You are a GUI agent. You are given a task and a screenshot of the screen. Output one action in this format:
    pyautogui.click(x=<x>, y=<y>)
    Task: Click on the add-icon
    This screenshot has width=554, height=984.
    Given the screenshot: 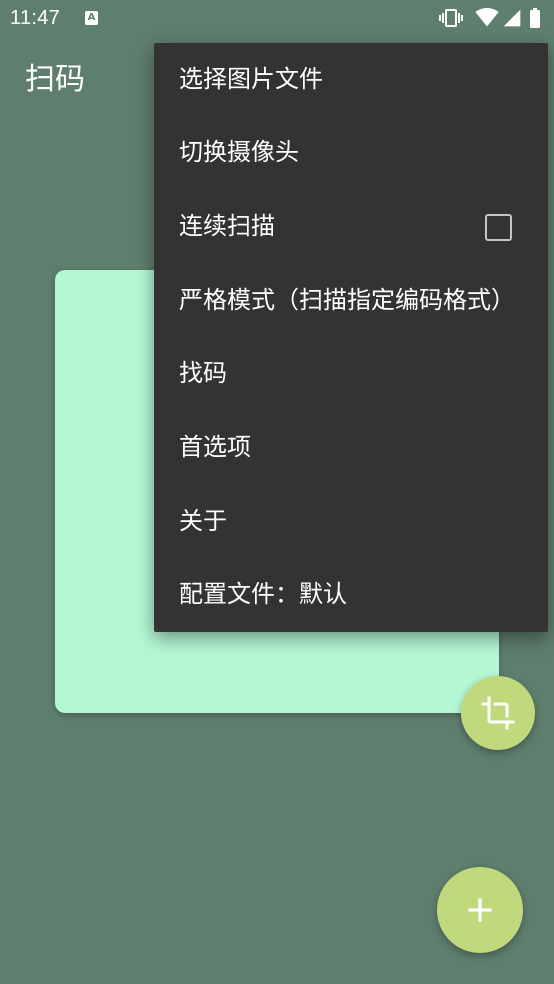 What is the action you would take?
    pyautogui.click(x=480, y=910)
    